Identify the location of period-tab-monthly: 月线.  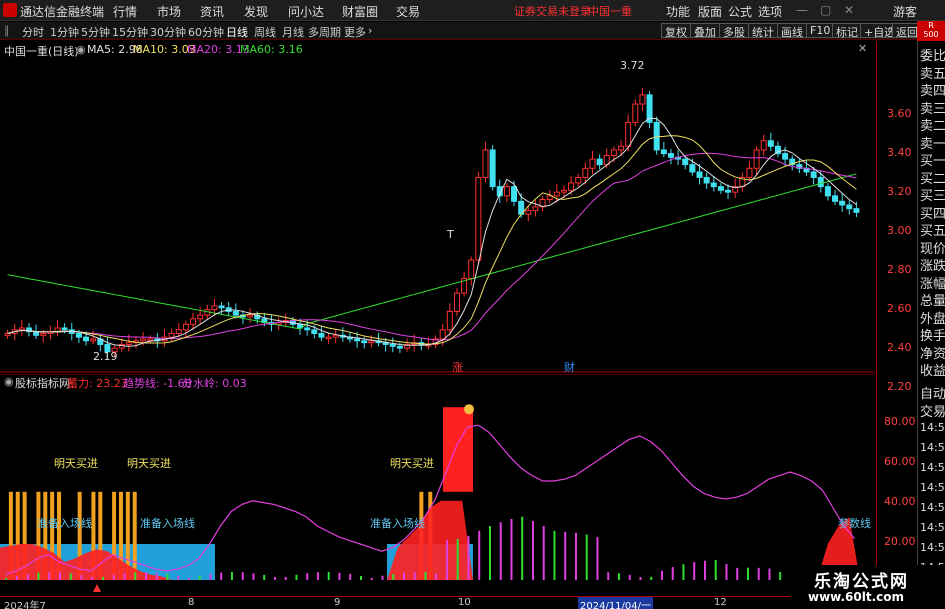
(293, 32).